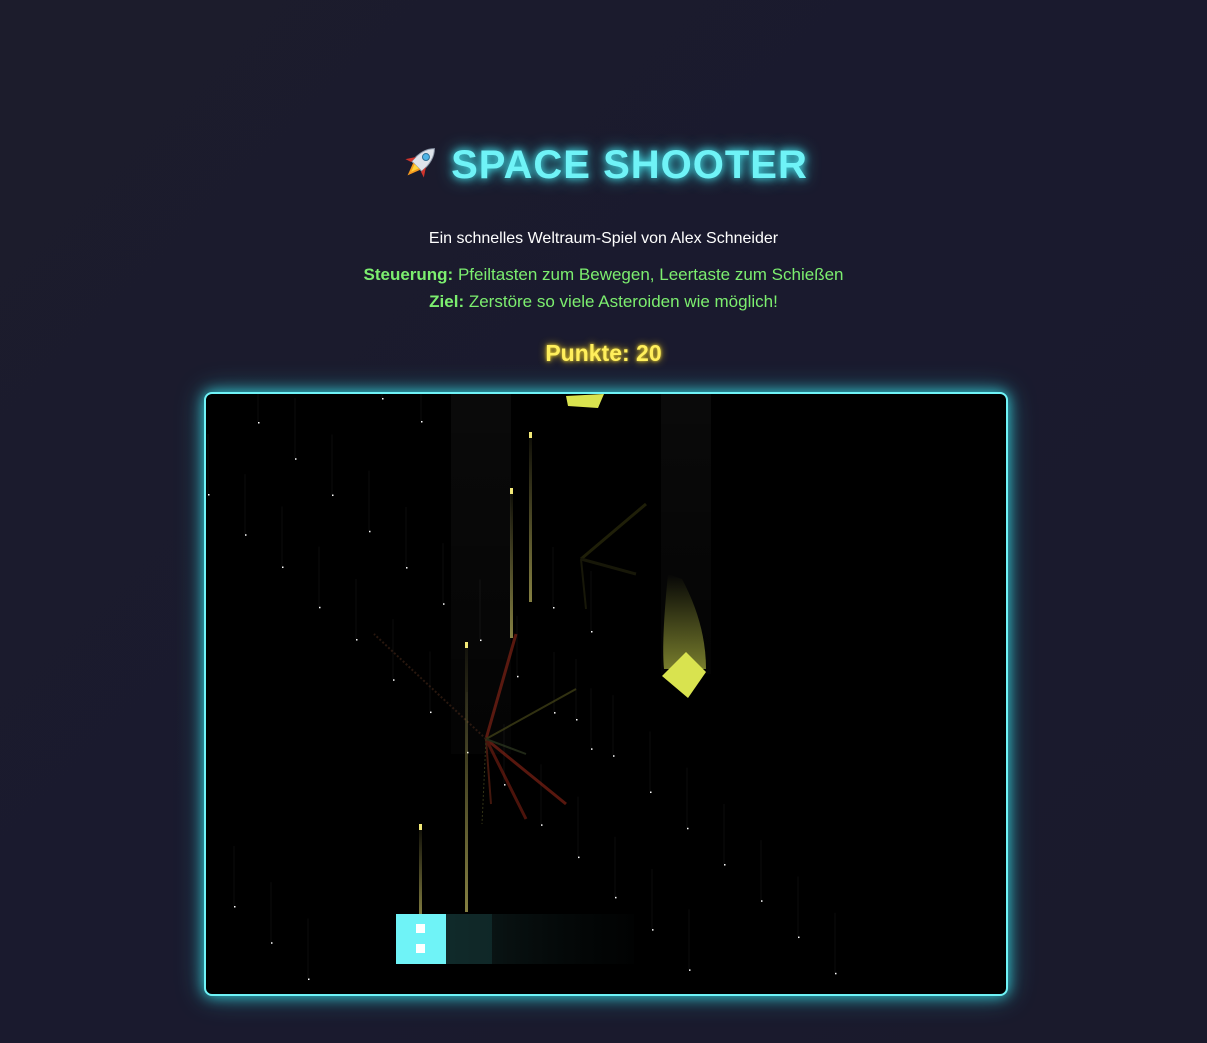 This screenshot has height=1043, width=1207. I want to click on controls-label: Steuerung:, so click(408, 274).